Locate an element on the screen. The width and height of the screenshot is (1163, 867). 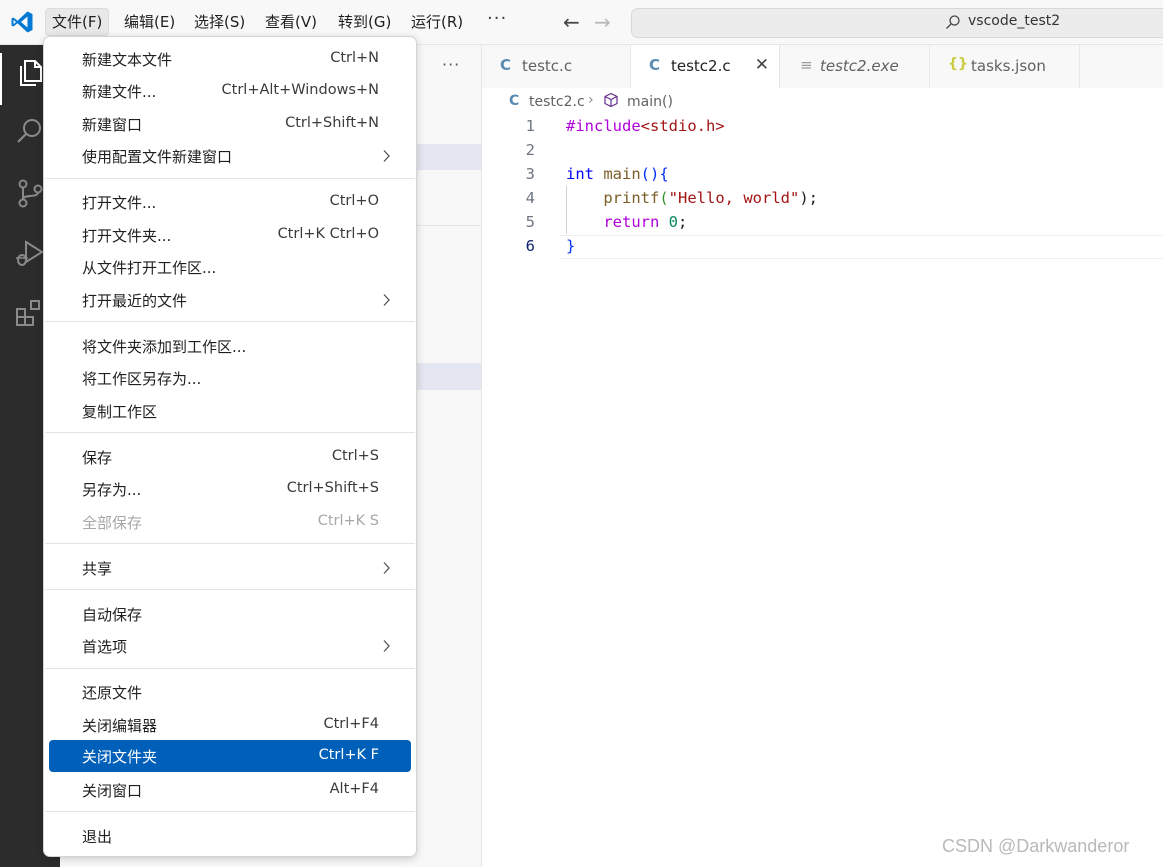
menu-new-window: 新建窗口 Ctrl+Shift+N is located at coordinates (230, 124).